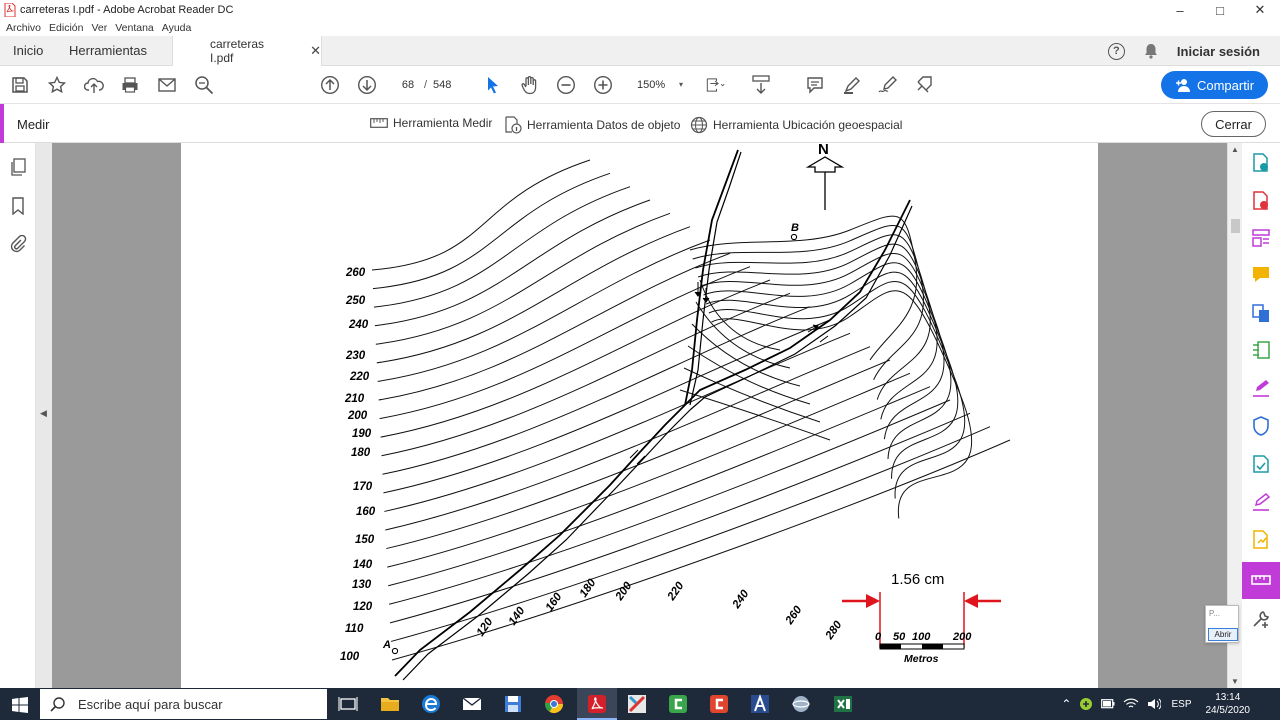  Describe the element at coordinates (1154, 704) in the screenshot. I see `volume-icon` at that location.